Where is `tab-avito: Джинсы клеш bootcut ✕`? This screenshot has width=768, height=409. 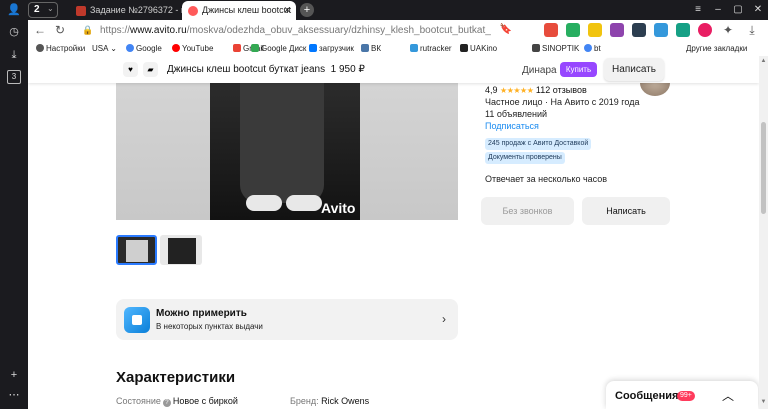 tab-avito: Джинсы клеш bootcut ✕ is located at coordinates (239, 10).